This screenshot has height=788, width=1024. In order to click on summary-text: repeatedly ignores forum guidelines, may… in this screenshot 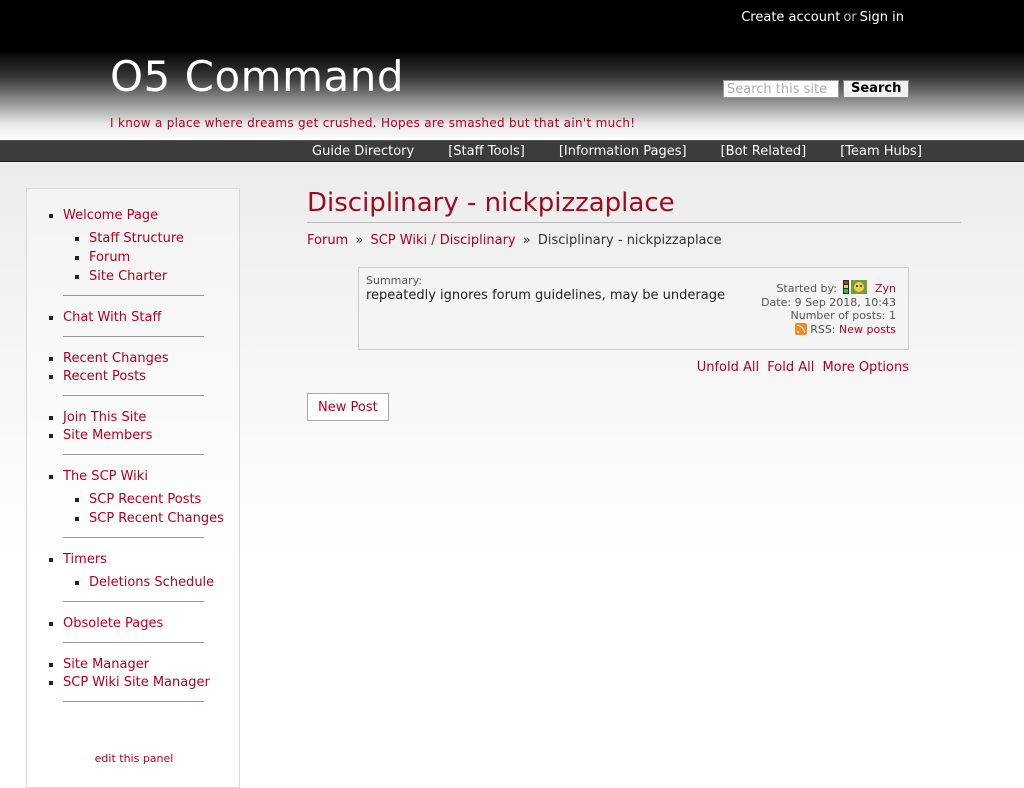, I will do `click(545, 295)`.